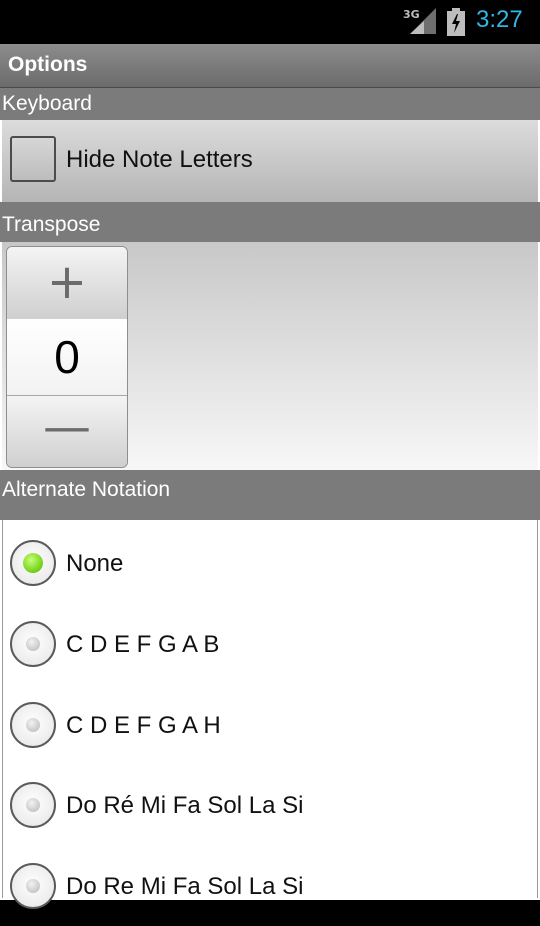 The width and height of the screenshot is (540, 926). What do you see at coordinates (184, 806) in the screenshot?
I see `notation-option-label: Do Ré Mi Fa Sol La Si` at bounding box center [184, 806].